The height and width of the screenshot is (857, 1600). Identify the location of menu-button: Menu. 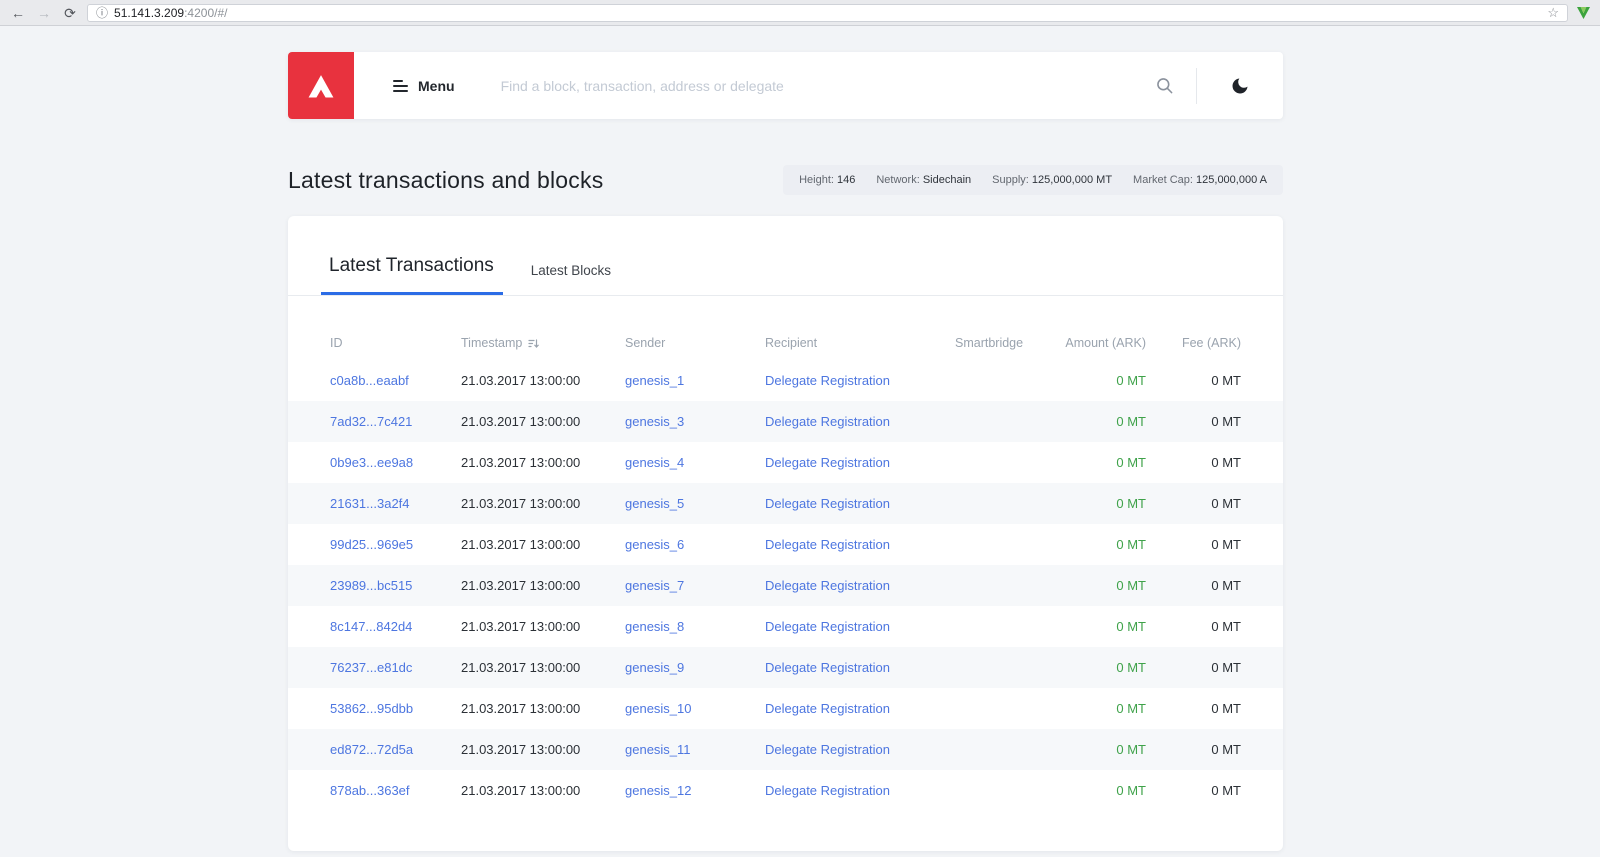
(424, 86).